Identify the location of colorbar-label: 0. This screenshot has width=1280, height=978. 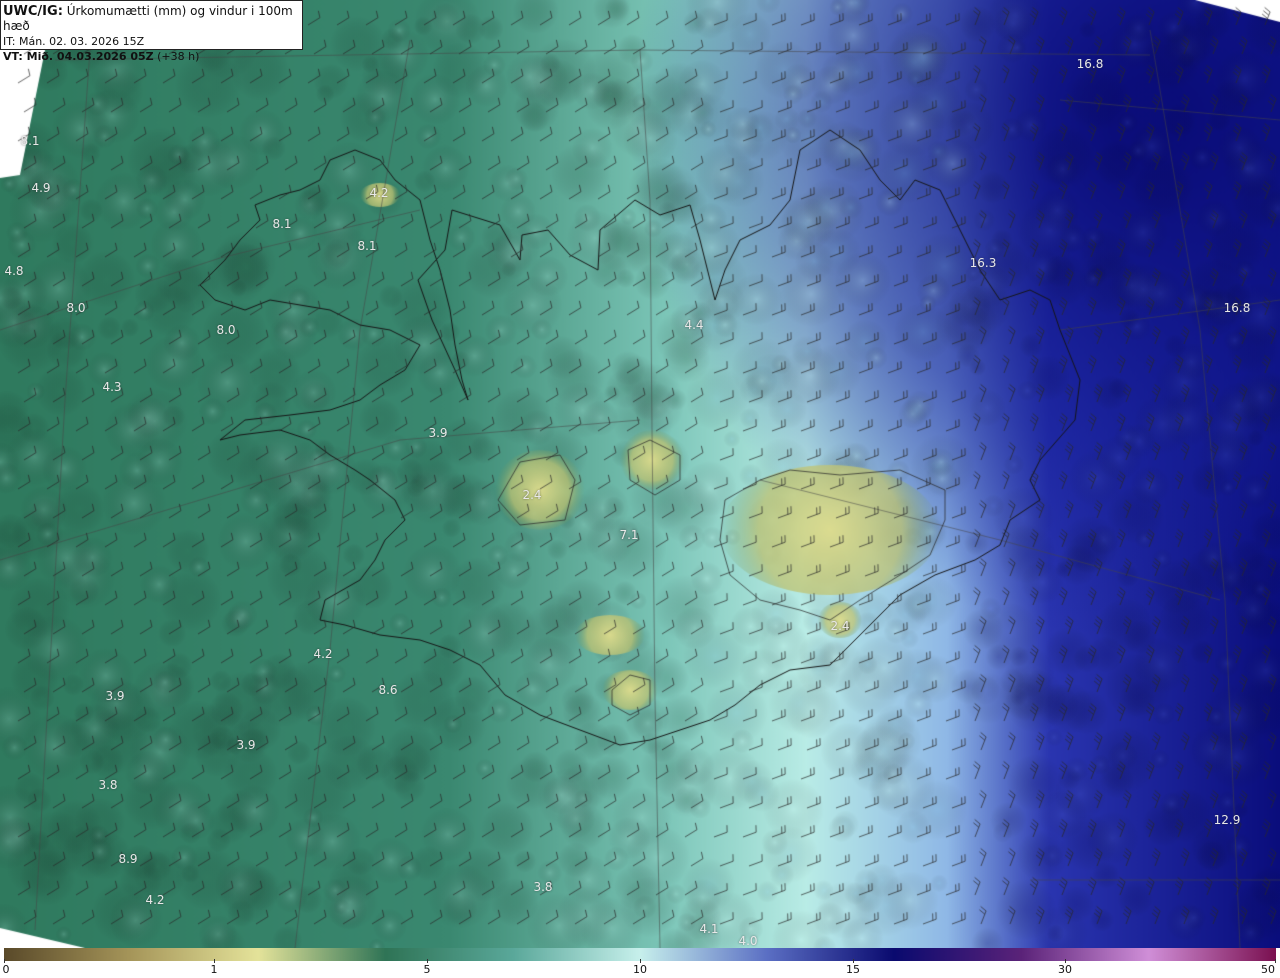
(6, 969).